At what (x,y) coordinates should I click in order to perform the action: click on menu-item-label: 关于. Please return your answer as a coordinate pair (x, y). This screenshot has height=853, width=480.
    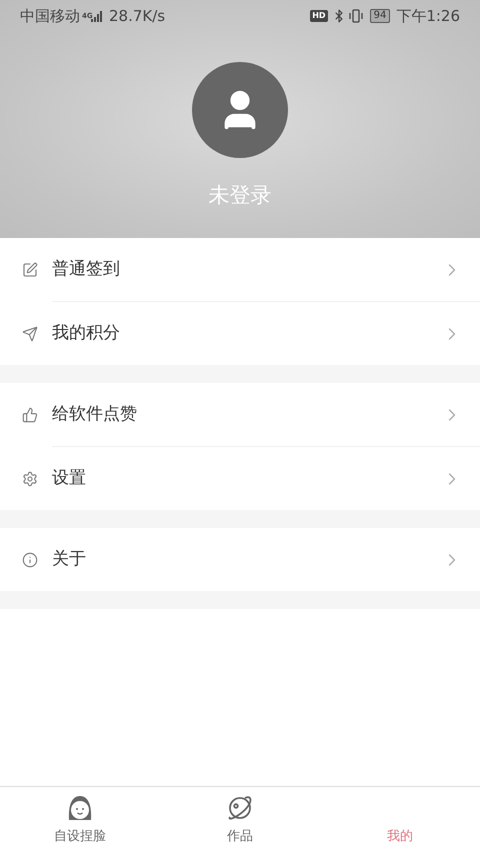
    Looking at the image, I should click on (69, 559).